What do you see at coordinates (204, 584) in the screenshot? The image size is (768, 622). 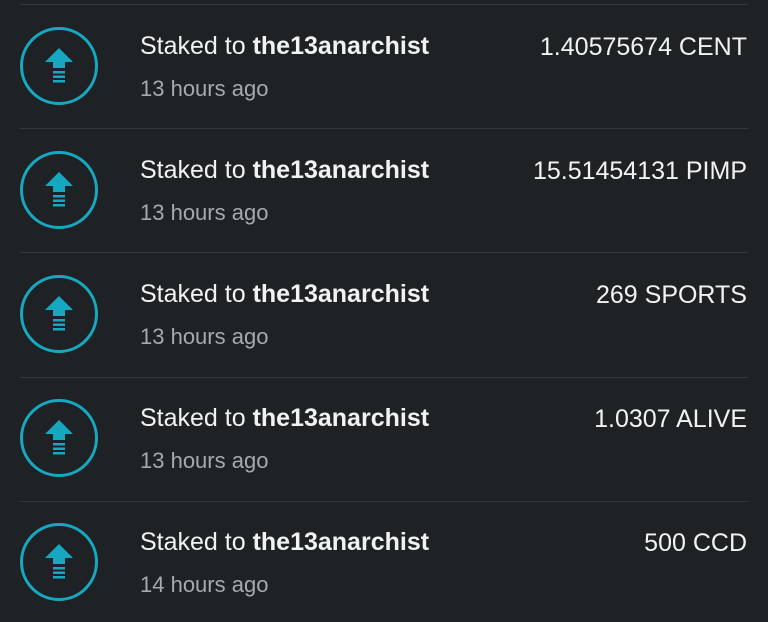 I see `transaction-time: 14 hours ago` at bounding box center [204, 584].